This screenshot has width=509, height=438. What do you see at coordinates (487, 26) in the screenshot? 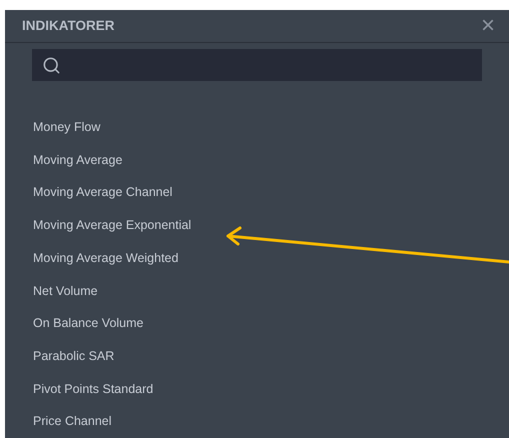
I see `close-button: ×` at bounding box center [487, 26].